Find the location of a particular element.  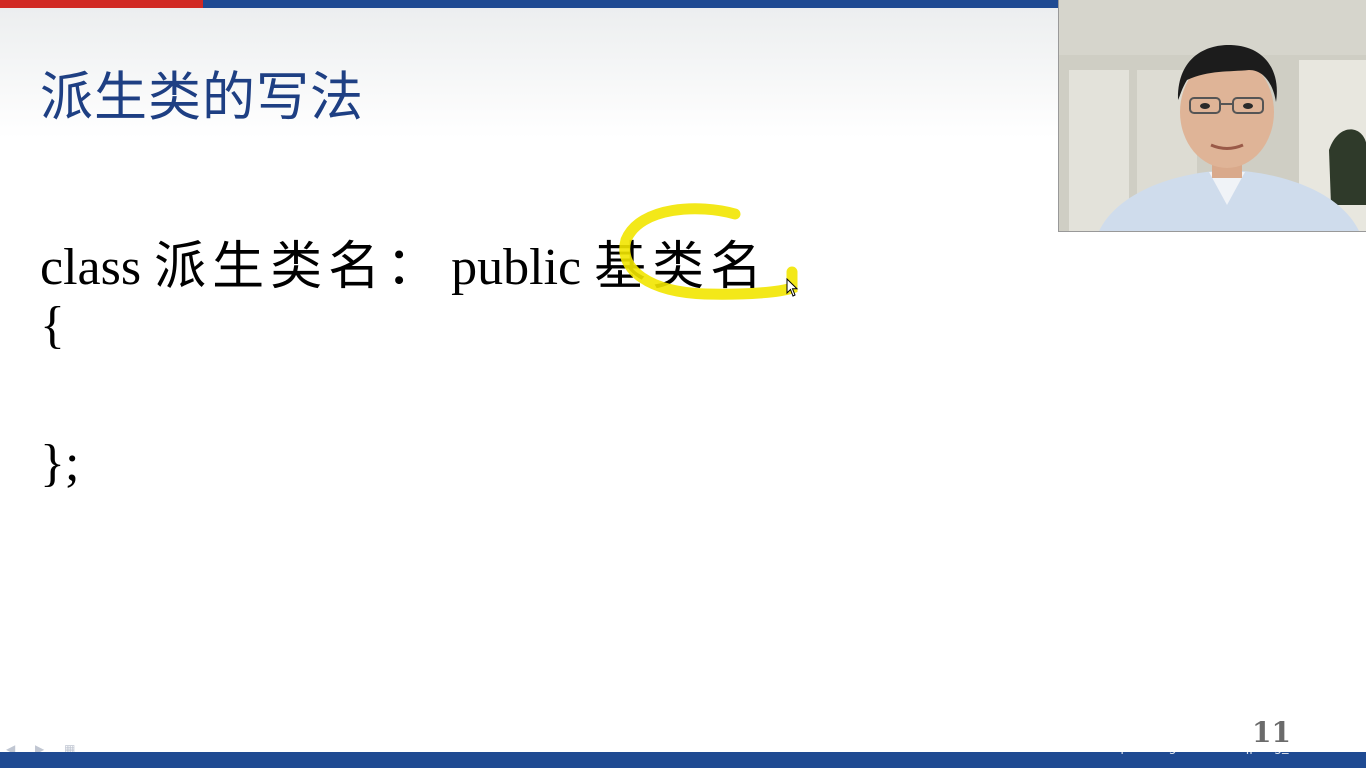

yellow-highlight-stroke is located at coordinates (708, 251).